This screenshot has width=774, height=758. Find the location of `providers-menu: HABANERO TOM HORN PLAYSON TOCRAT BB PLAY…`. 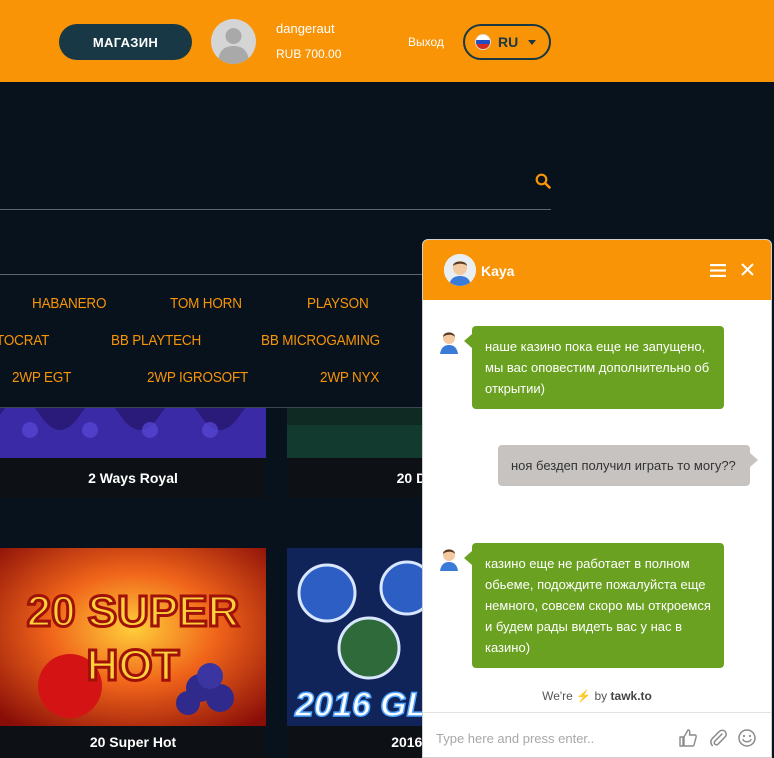

providers-menu: HABANERO TOM HORN PLAYSON TOCRAT BB PLAY… is located at coordinates (215, 341).